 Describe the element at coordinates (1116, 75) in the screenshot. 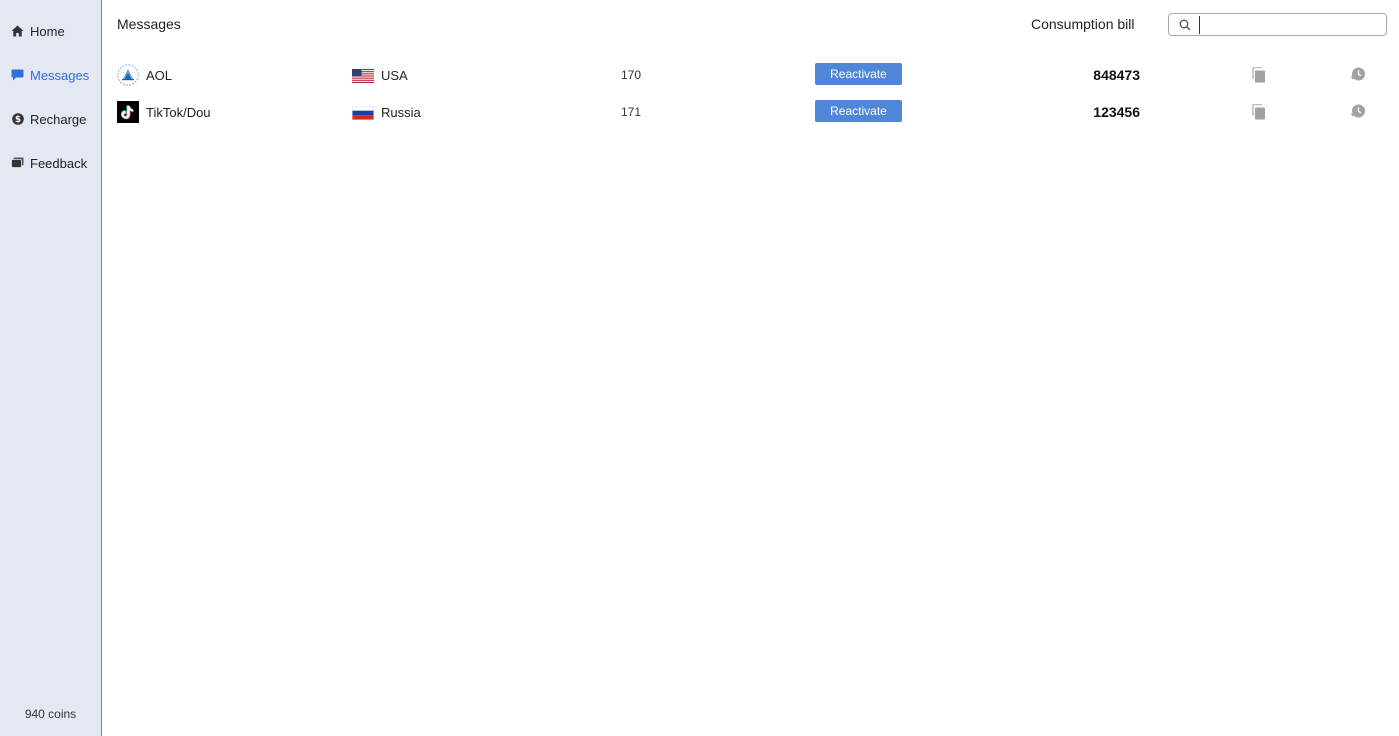

I see `verification-code: 848473` at that location.